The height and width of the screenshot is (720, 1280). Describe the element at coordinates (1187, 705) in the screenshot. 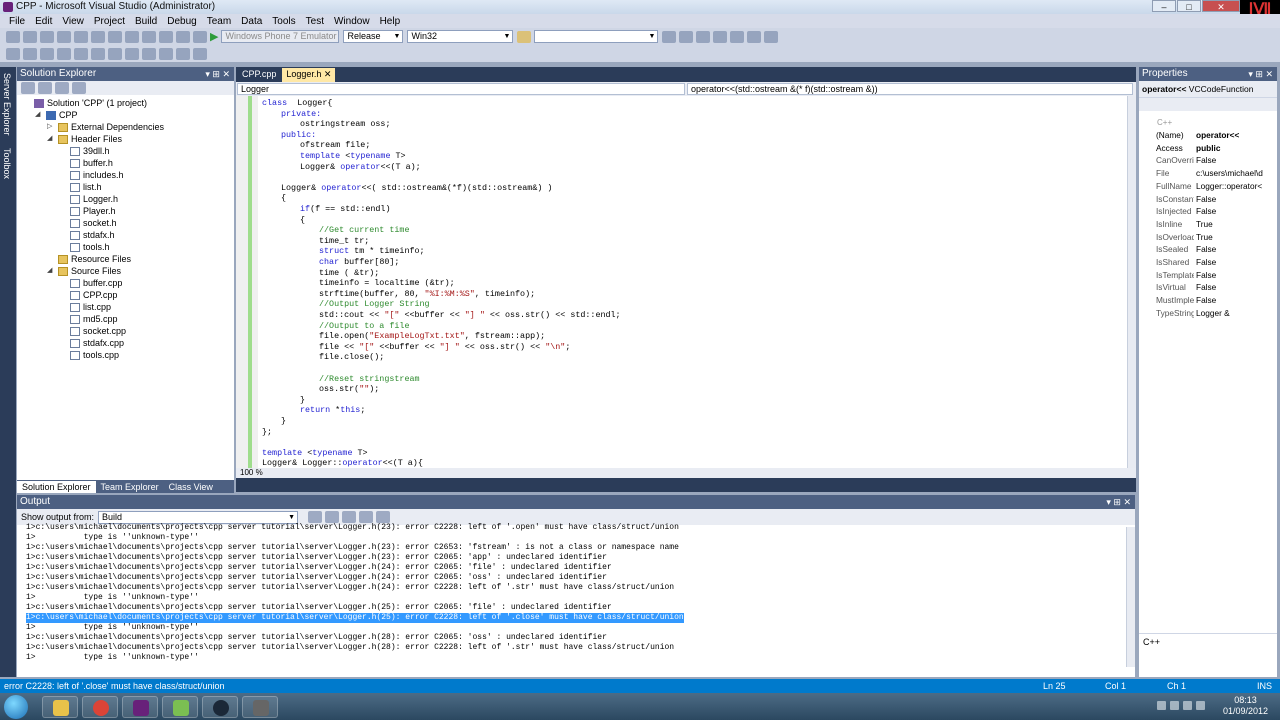

I see `volume-icon` at that location.